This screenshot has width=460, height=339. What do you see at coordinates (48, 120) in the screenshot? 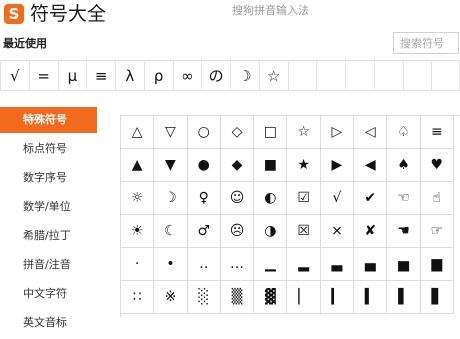
I see `sidebar-item-special-symbols: 特殊符号` at bounding box center [48, 120].